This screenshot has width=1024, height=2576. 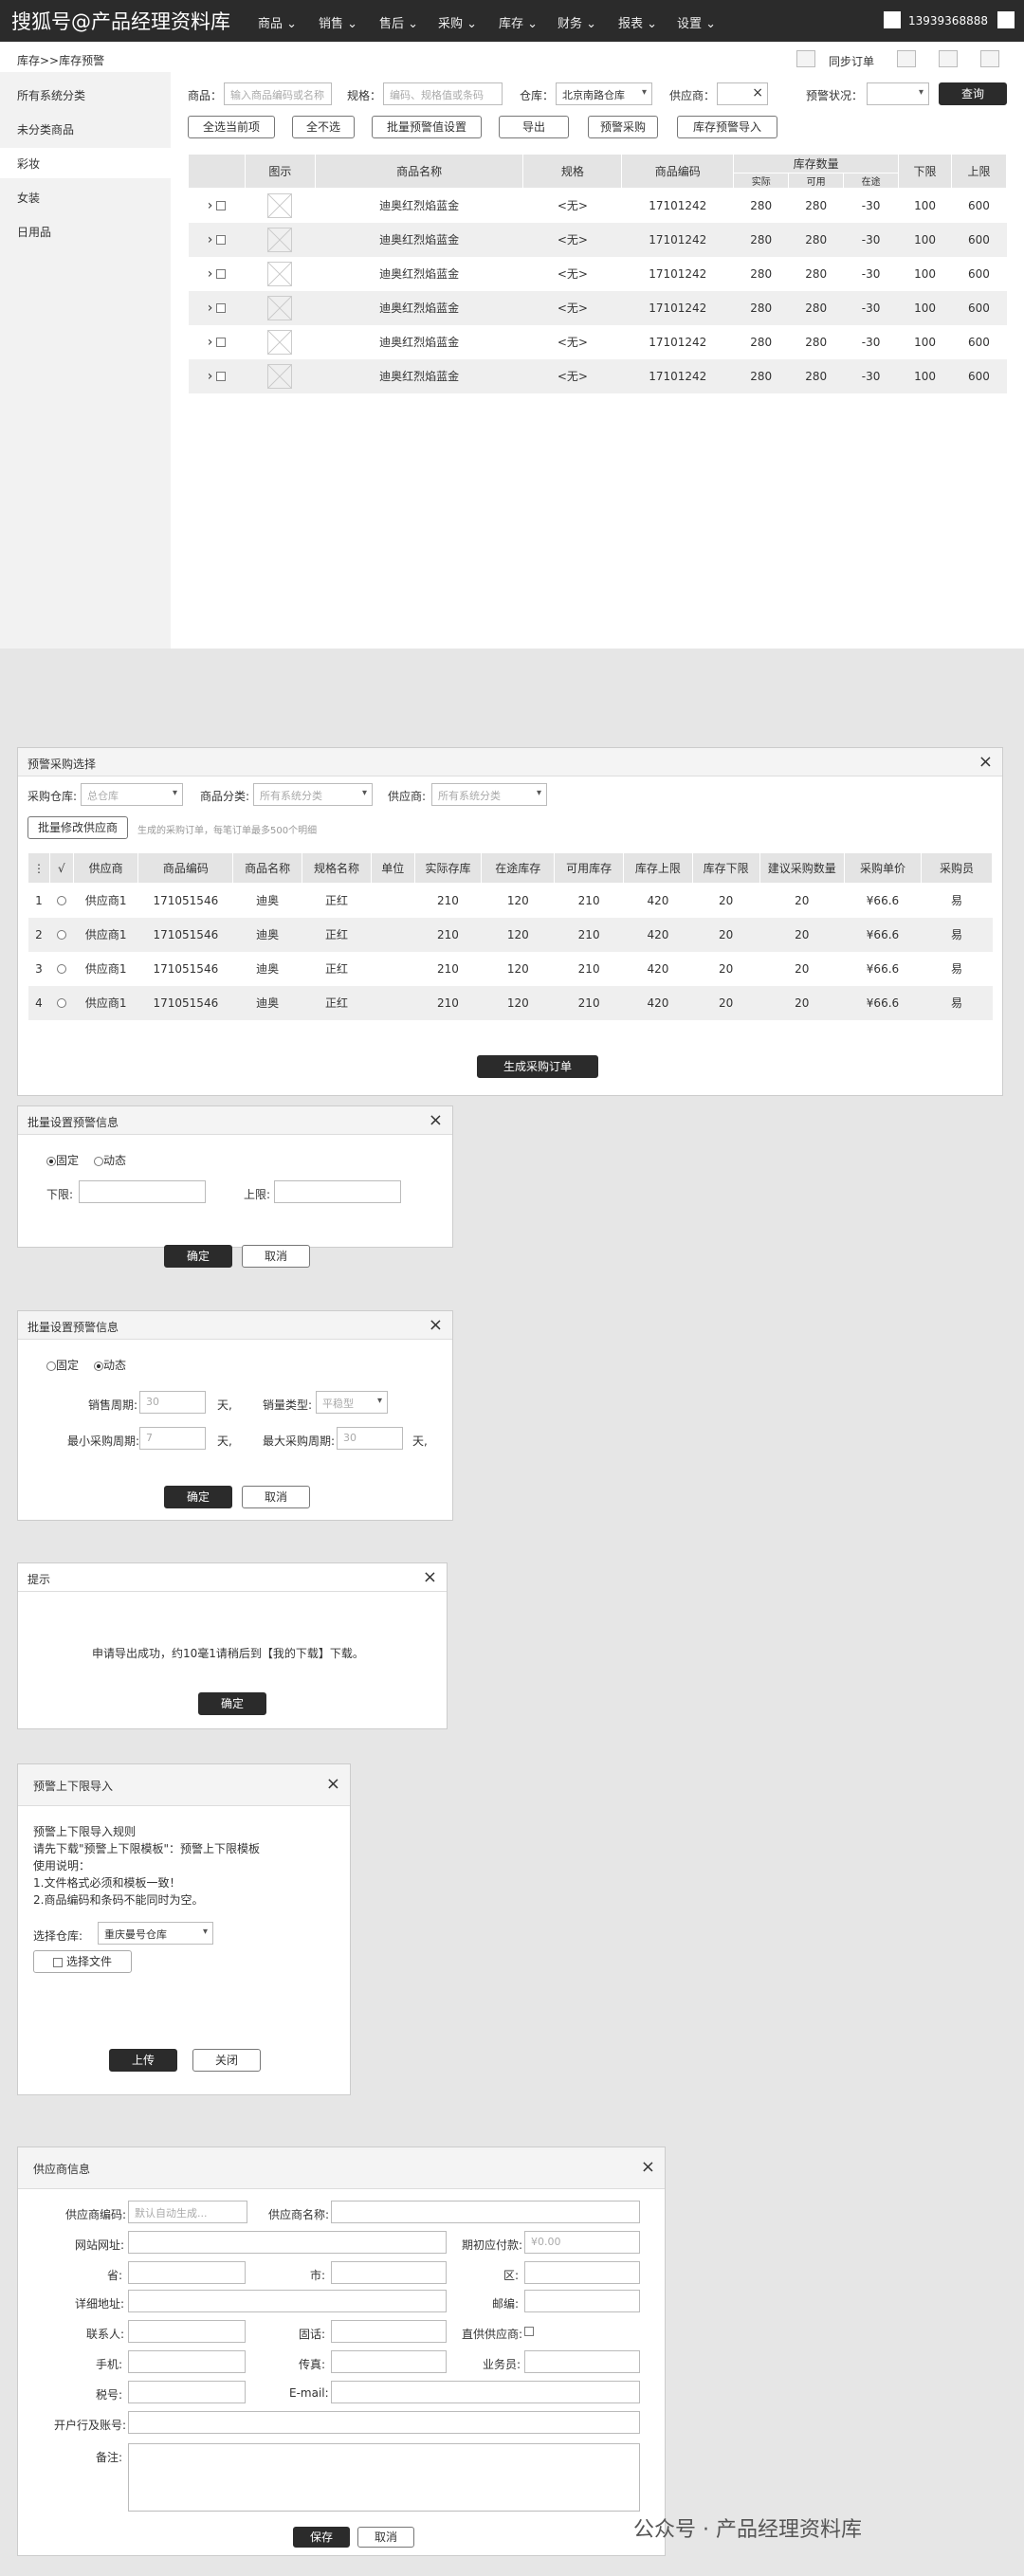 What do you see at coordinates (82, 1961) in the screenshot?
I see `choose-file-button: 选择文件` at bounding box center [82, 1961].